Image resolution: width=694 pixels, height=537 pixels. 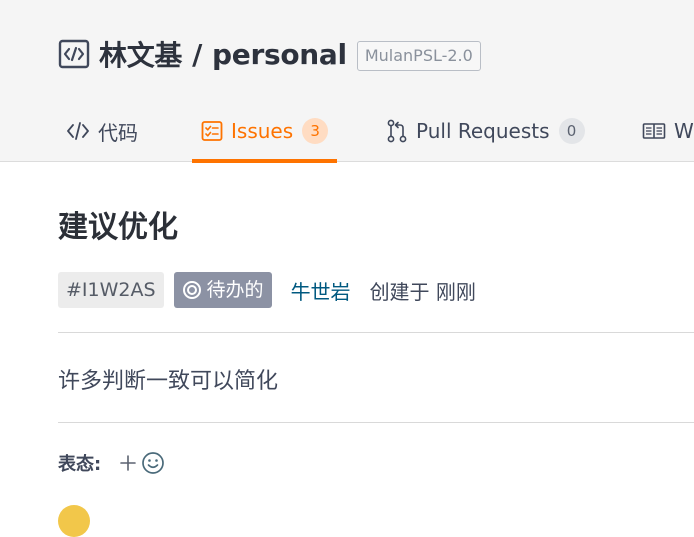 I want to click on license-badge: MulanPSL-2.0, so click(x=418, y=56).